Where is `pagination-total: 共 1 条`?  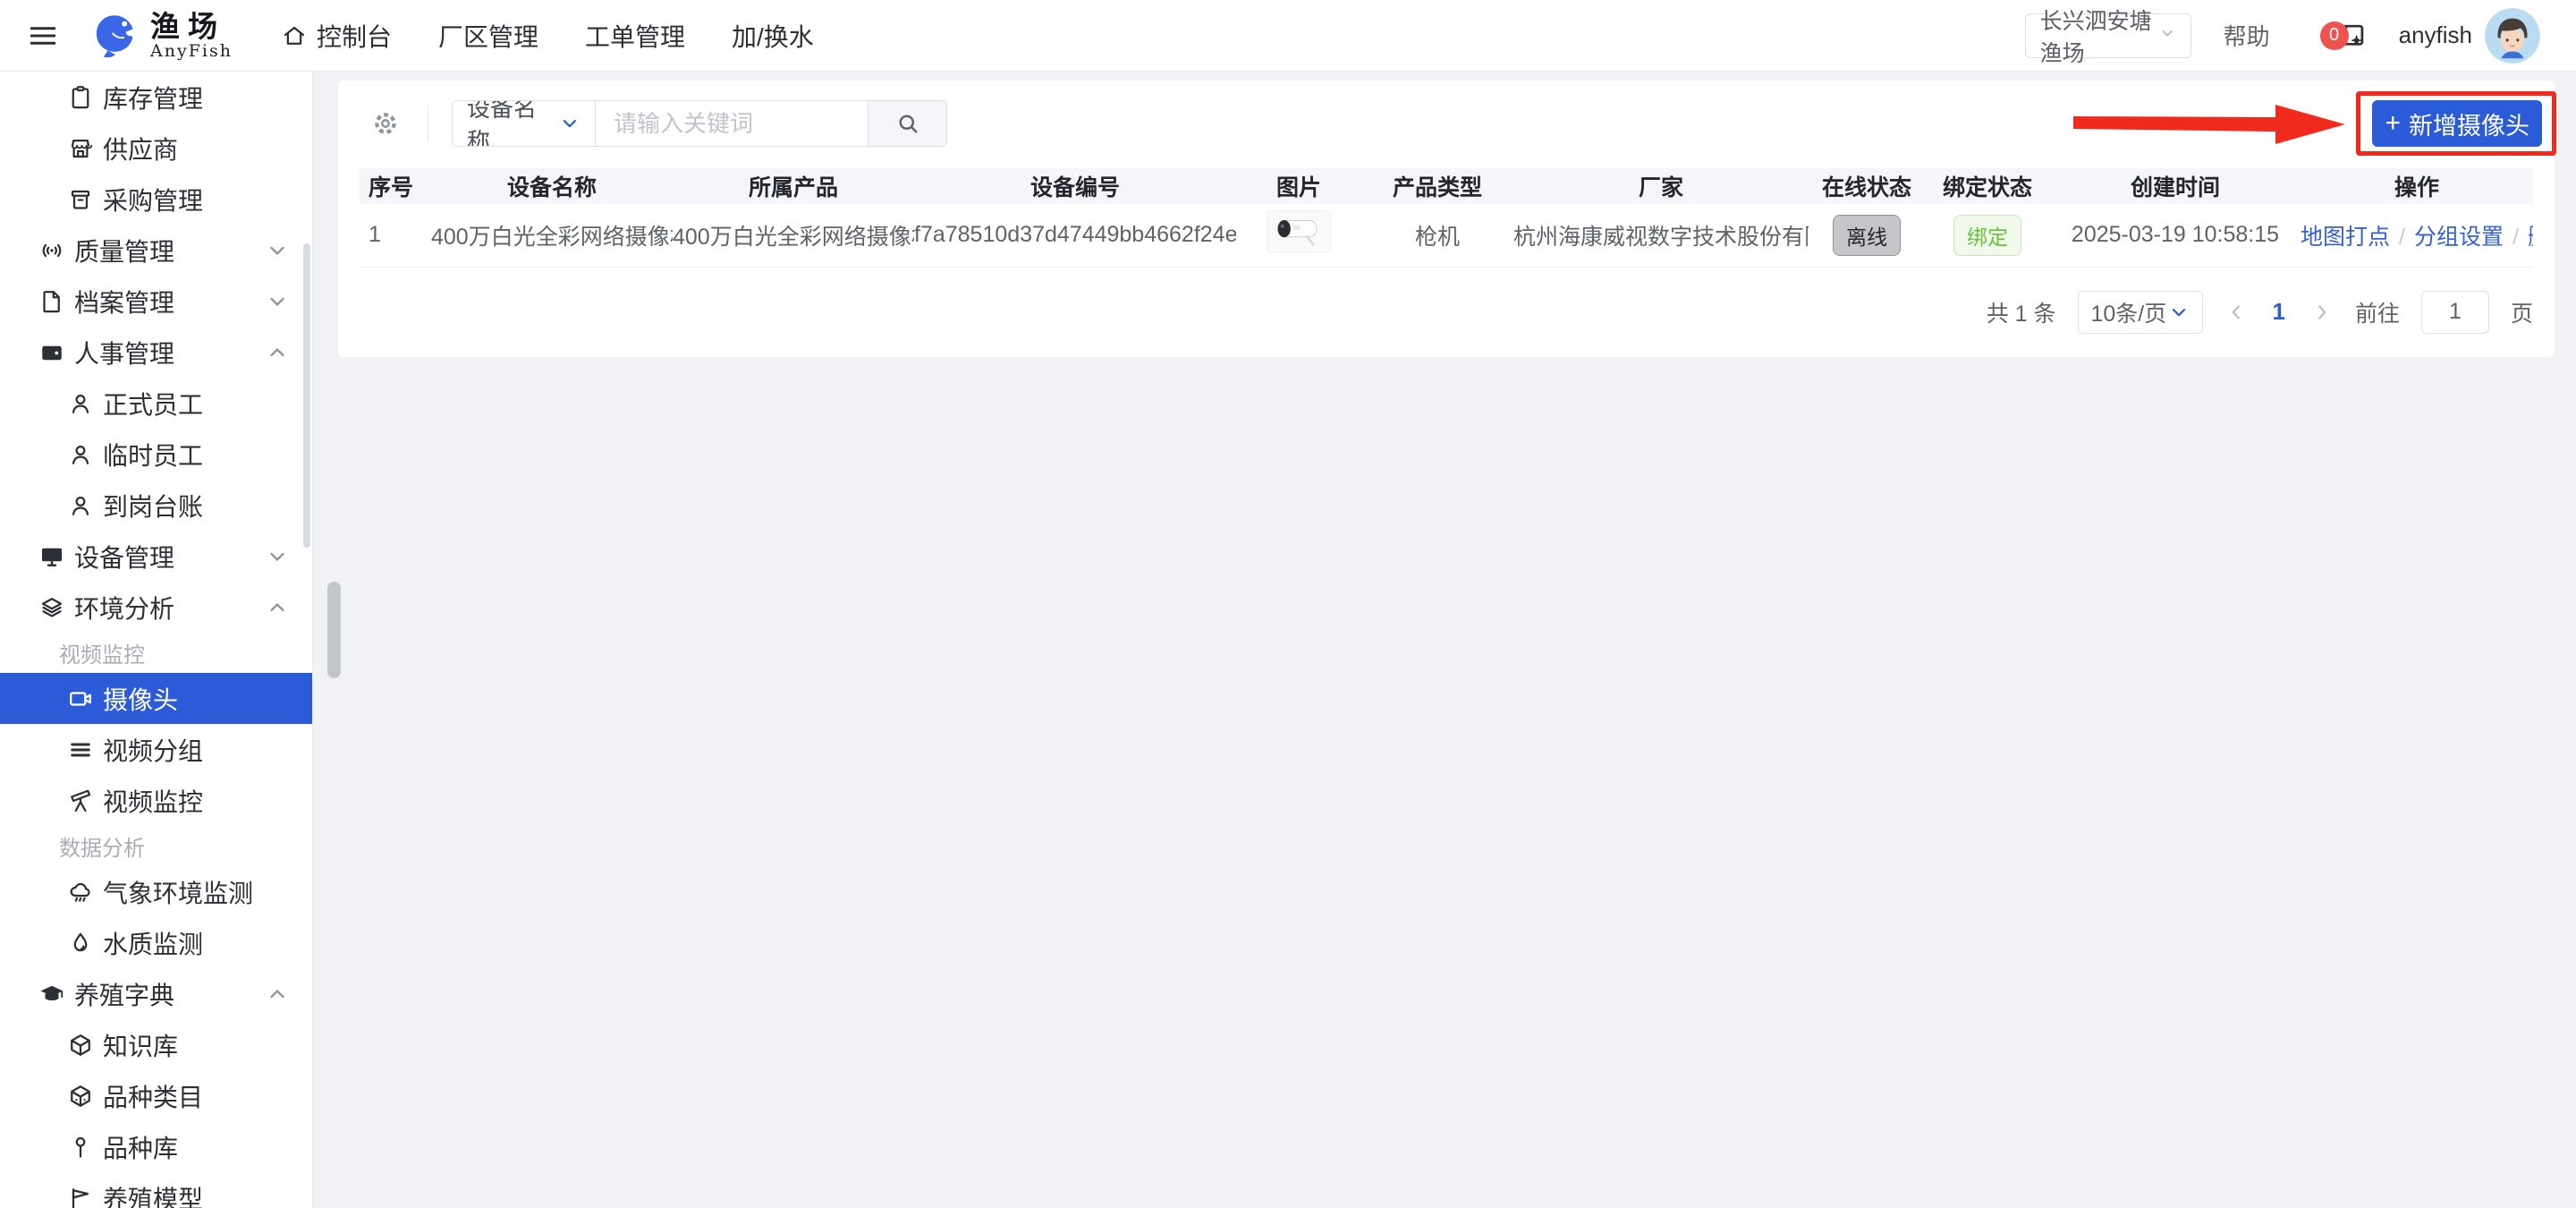
pagination-total: 共 1 条 is located at coordinates (2021, 314).